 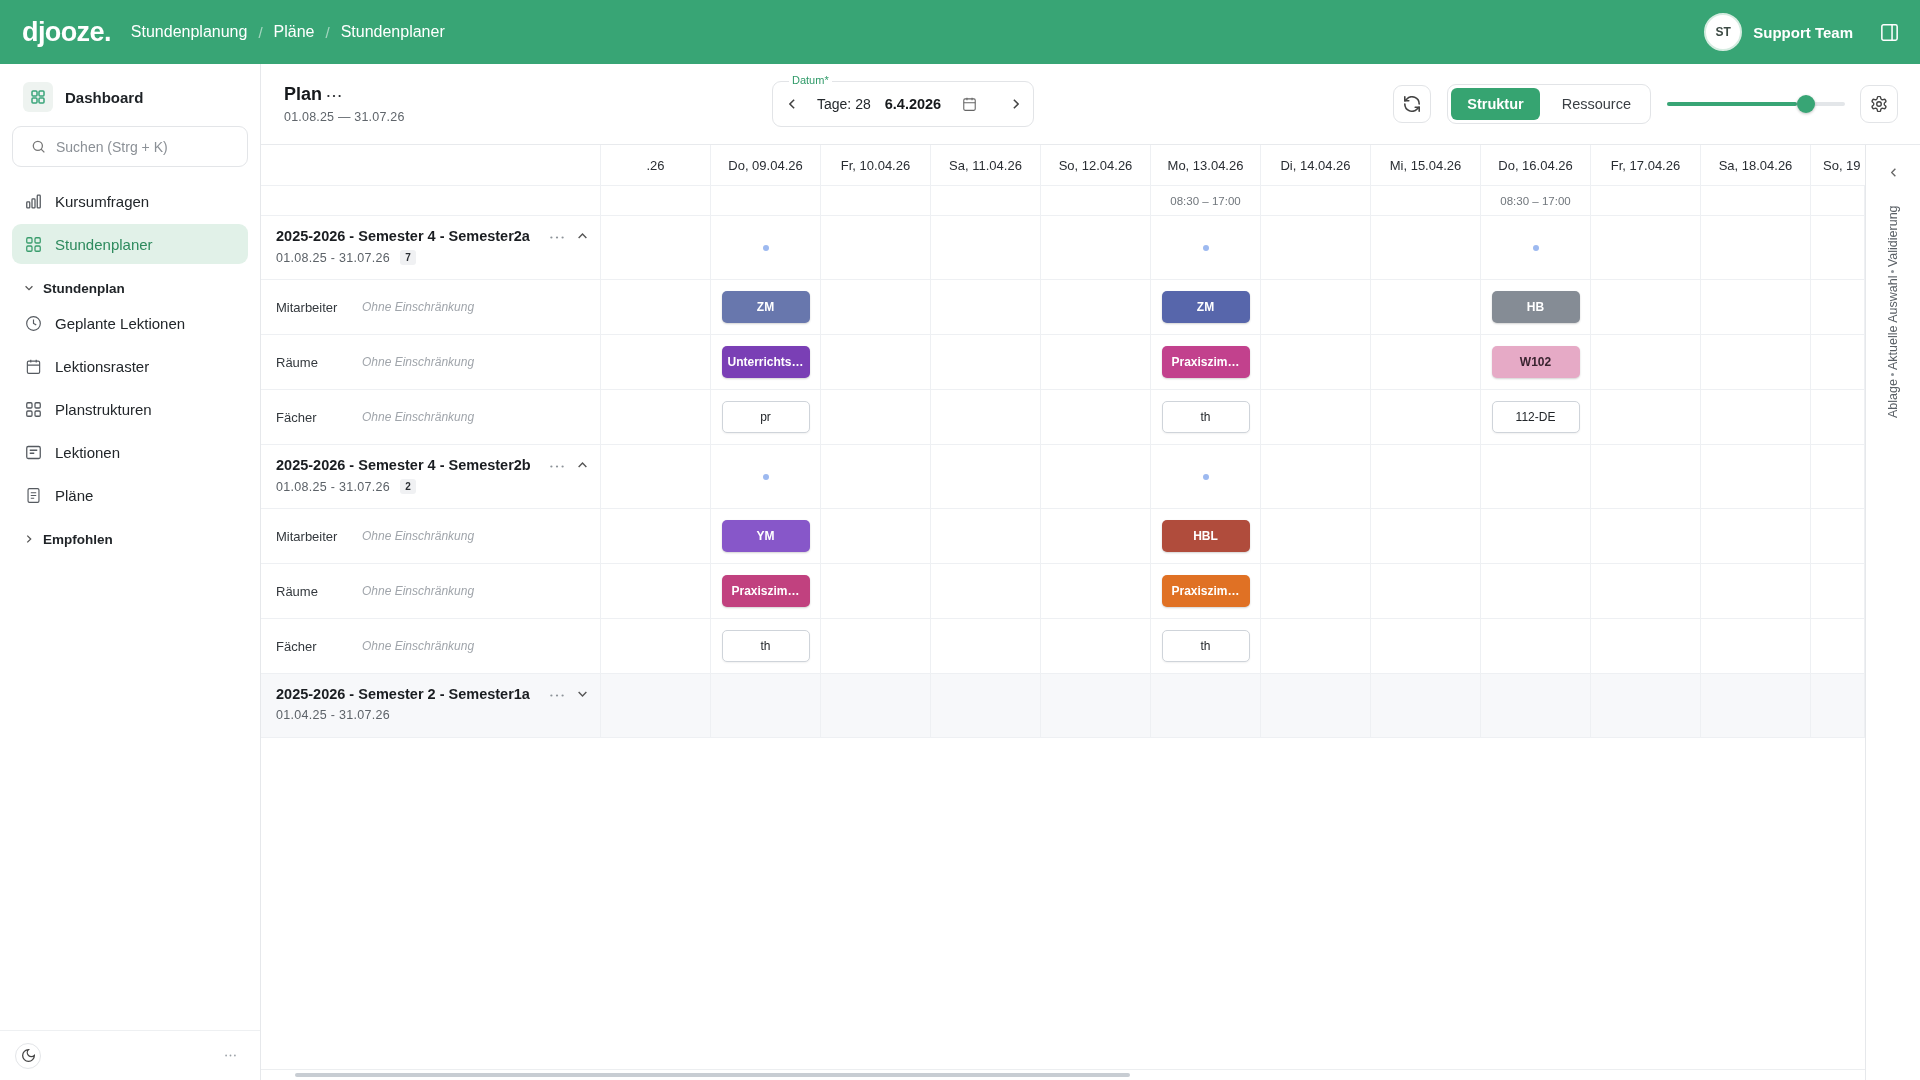 I want to click on schedule-chip: 112-DE, so click(x=1535, y=417).